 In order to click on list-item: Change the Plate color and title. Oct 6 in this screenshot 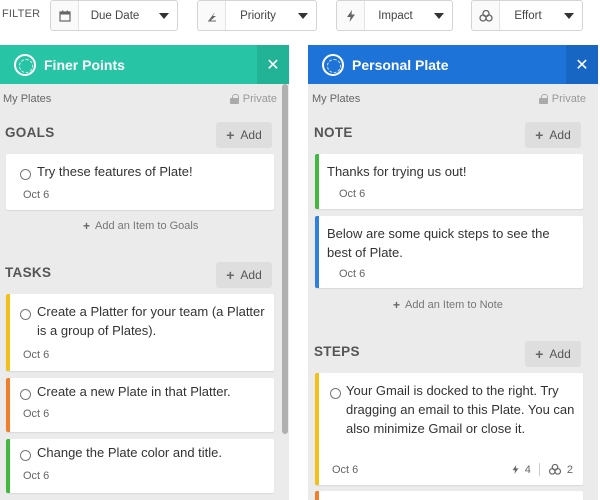, I will do `click(140, 466)`.